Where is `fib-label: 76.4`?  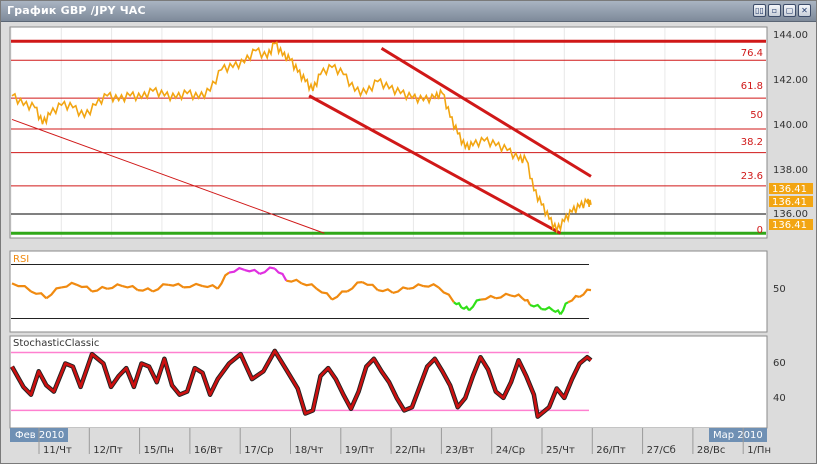 fib-label: 76.4 is located at coordinates (752, 53).